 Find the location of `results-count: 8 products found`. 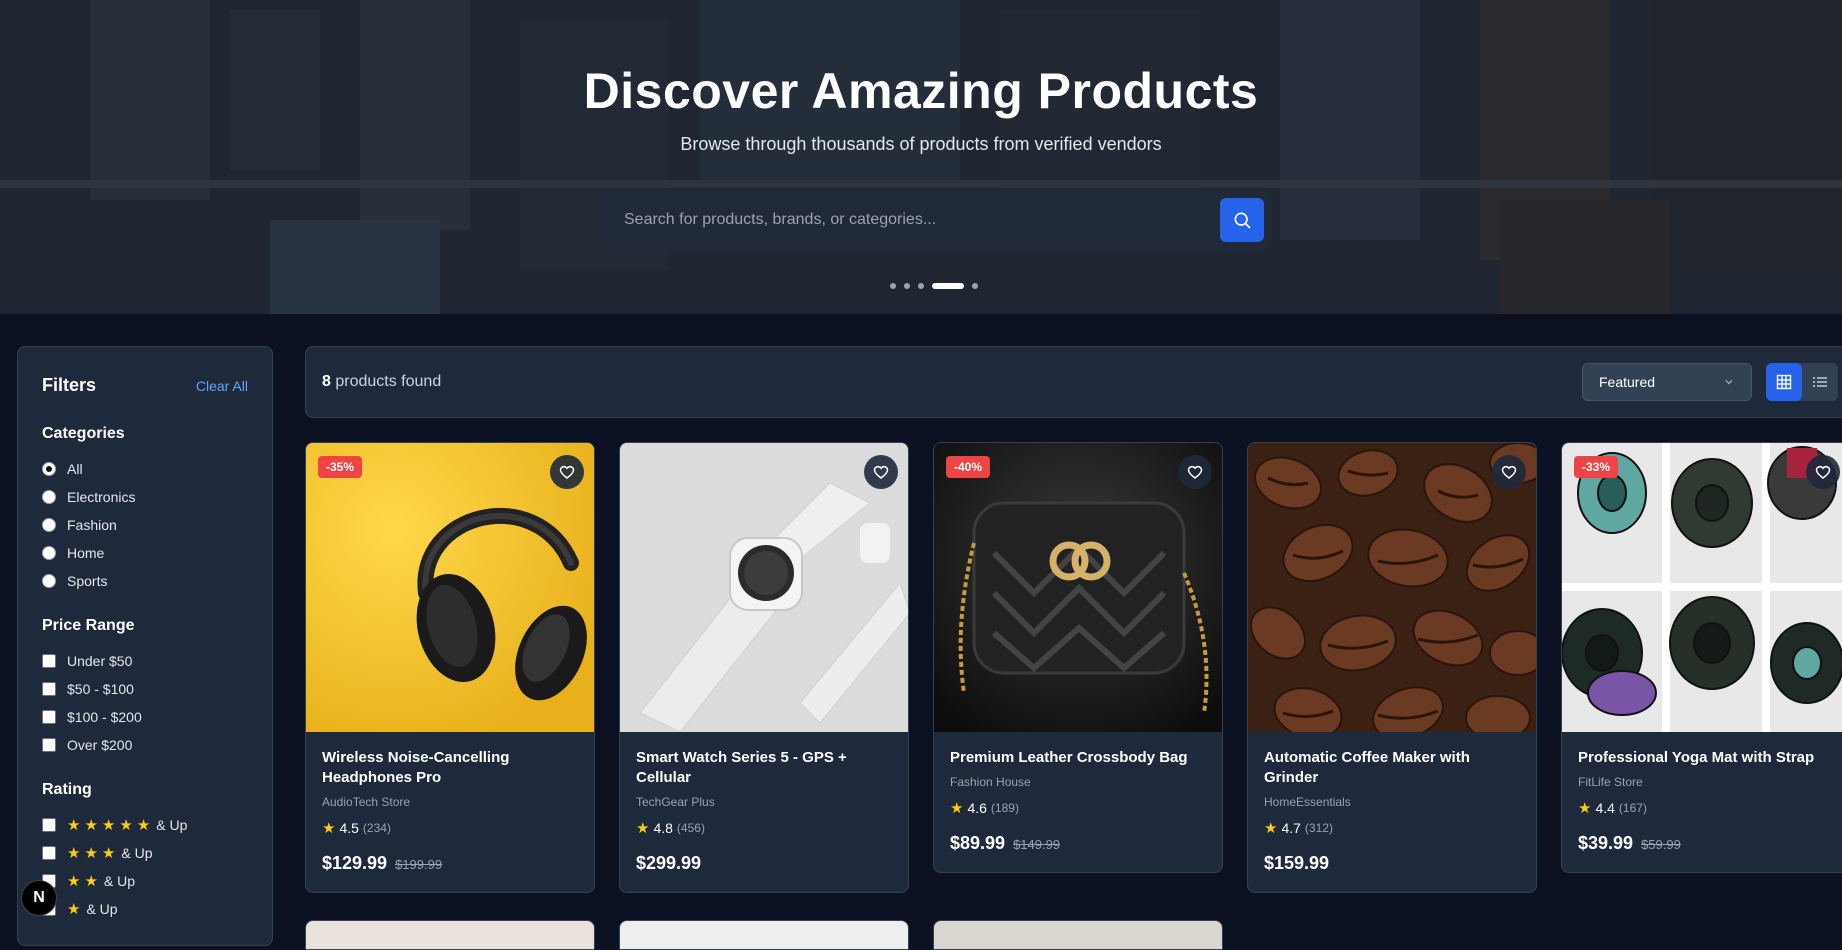

results-count: 8 products found is located at coordinates (381, 382).